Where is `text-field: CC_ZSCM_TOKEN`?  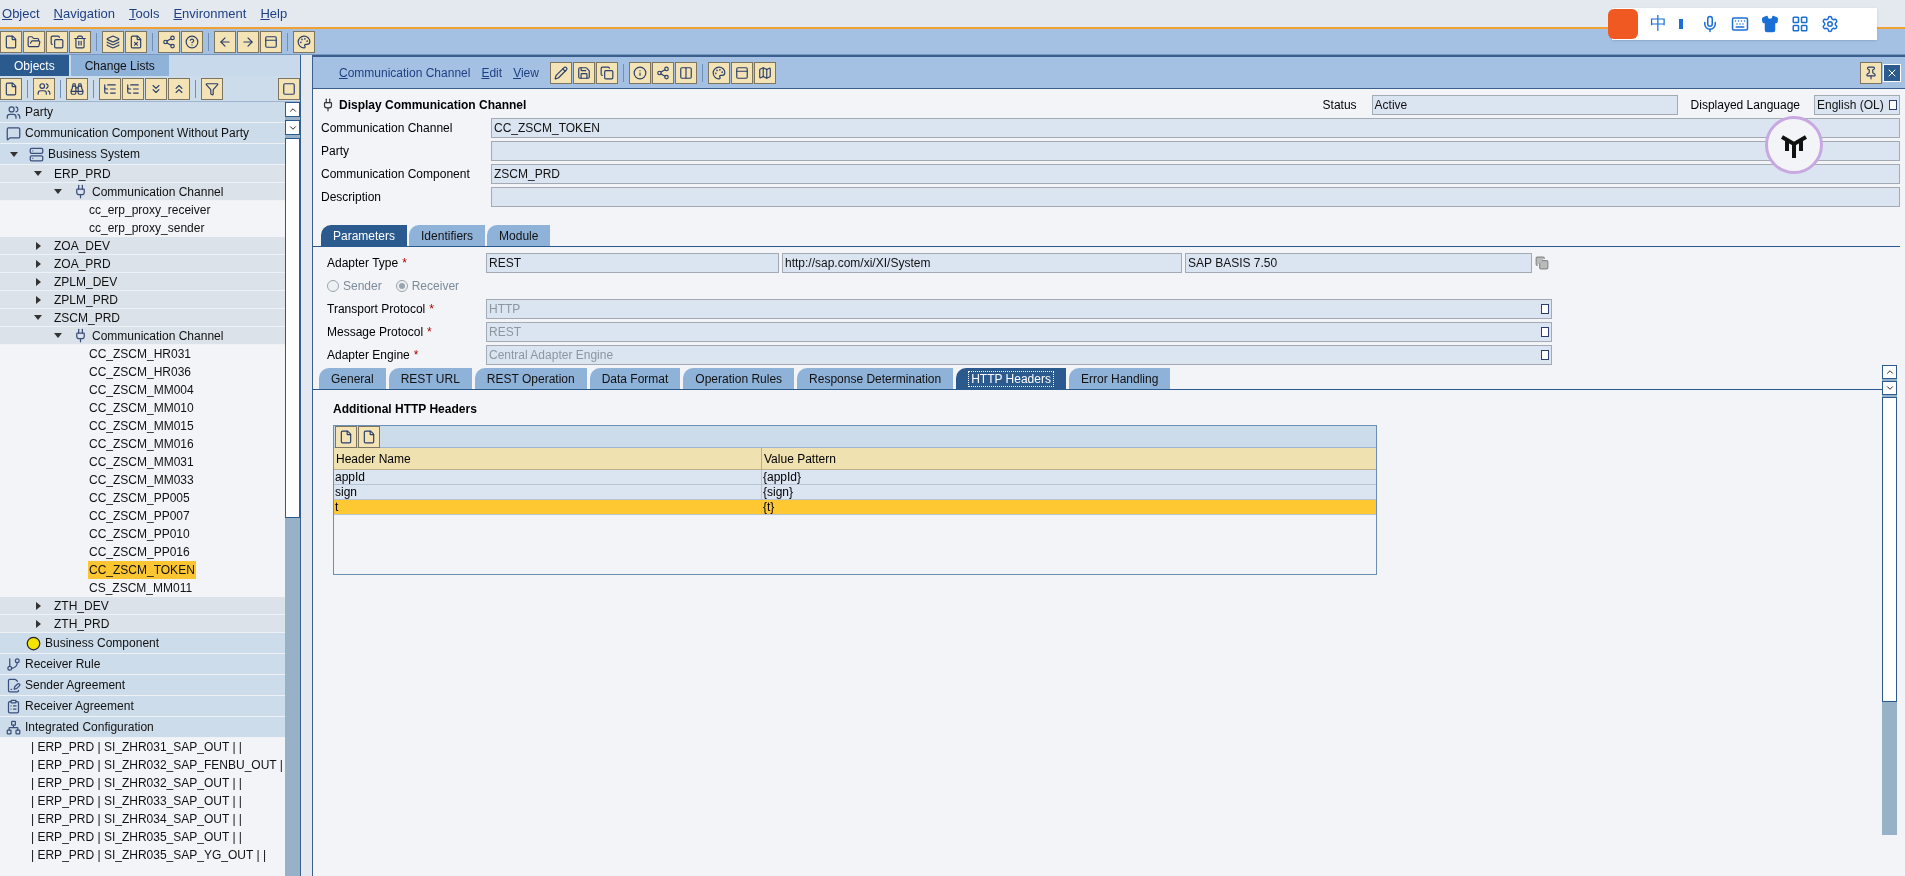 text-field: CC_ZSCM_TOKEN is located at coordinates (1195, 128).